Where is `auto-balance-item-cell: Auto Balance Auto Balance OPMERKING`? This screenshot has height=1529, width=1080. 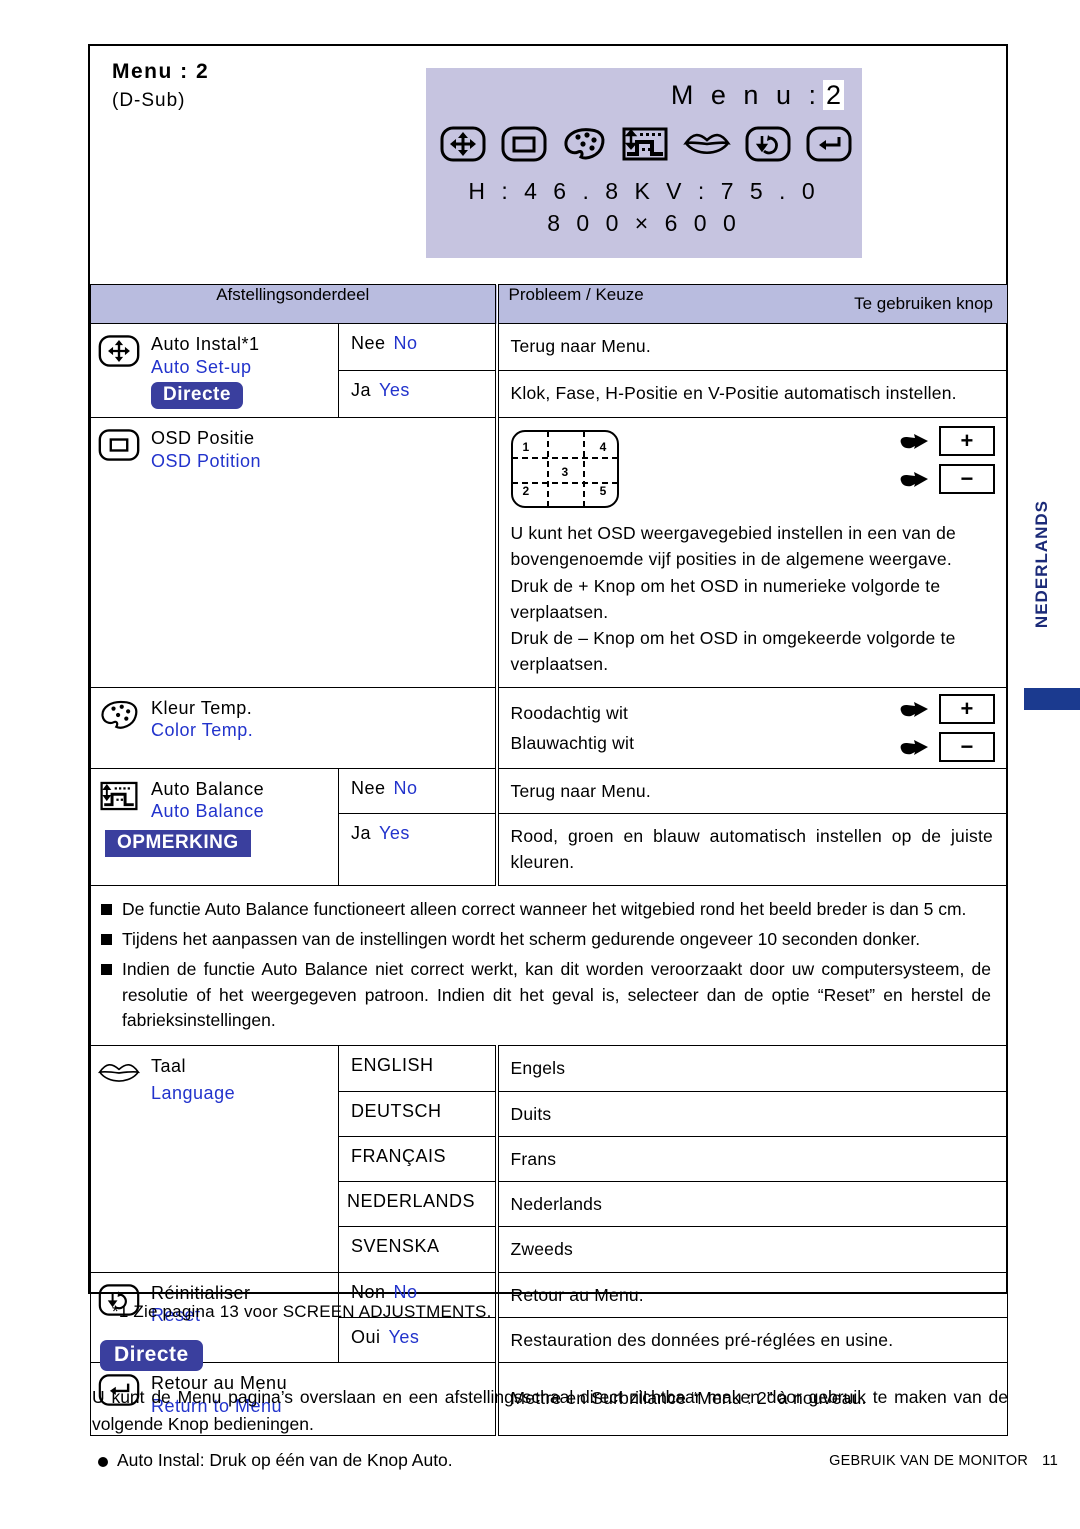
auto-balance-item-cell: Auto Balance Auto Balance OPMERKING is located at coordinates (214, 826).